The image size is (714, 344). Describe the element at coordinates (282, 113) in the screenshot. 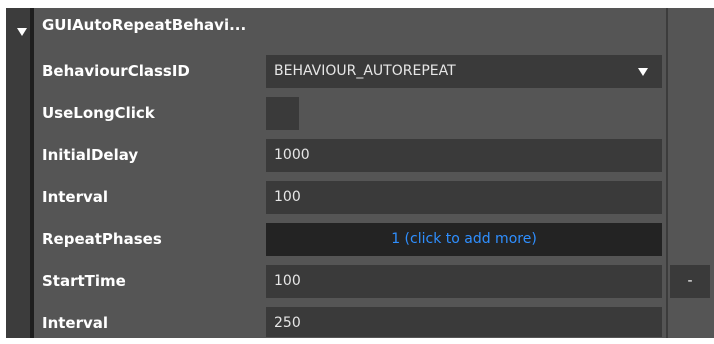

I see `use-long-click-checkbox` at that location.